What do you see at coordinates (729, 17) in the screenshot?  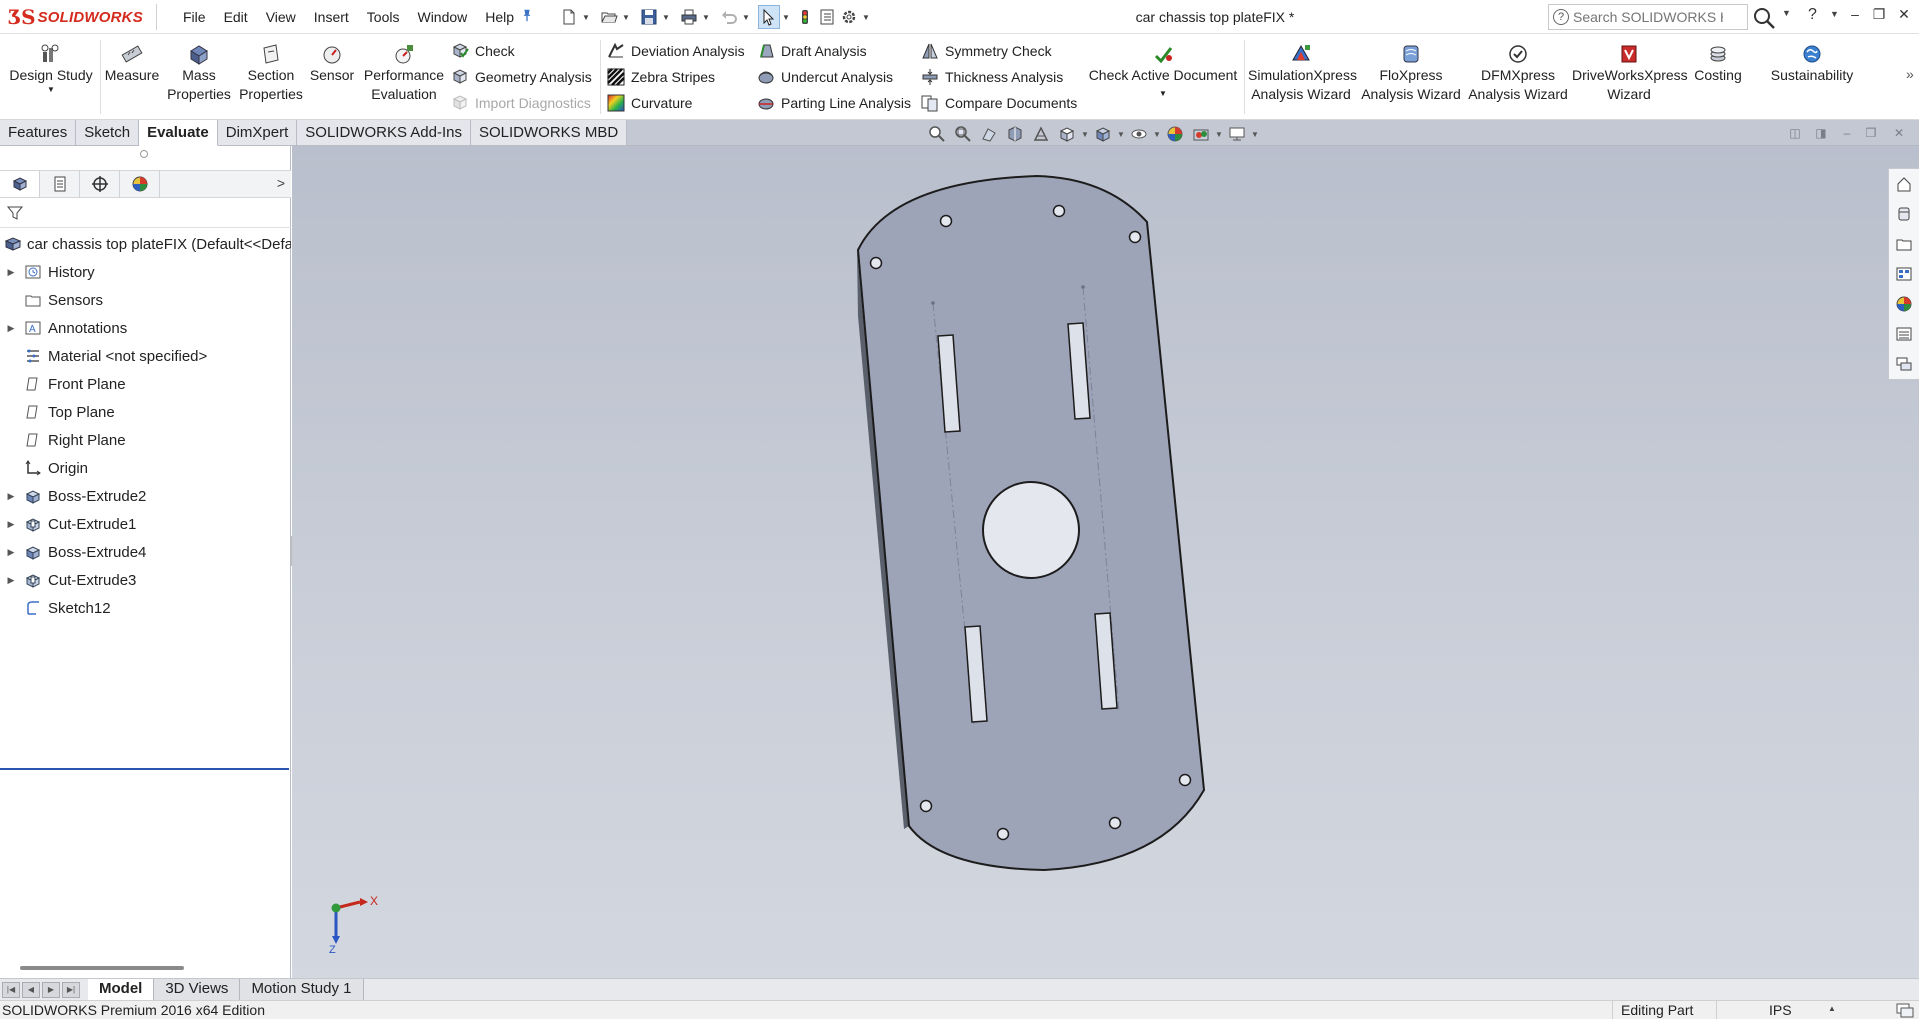 I see `undo-icon` at bounding box center [729, 17].